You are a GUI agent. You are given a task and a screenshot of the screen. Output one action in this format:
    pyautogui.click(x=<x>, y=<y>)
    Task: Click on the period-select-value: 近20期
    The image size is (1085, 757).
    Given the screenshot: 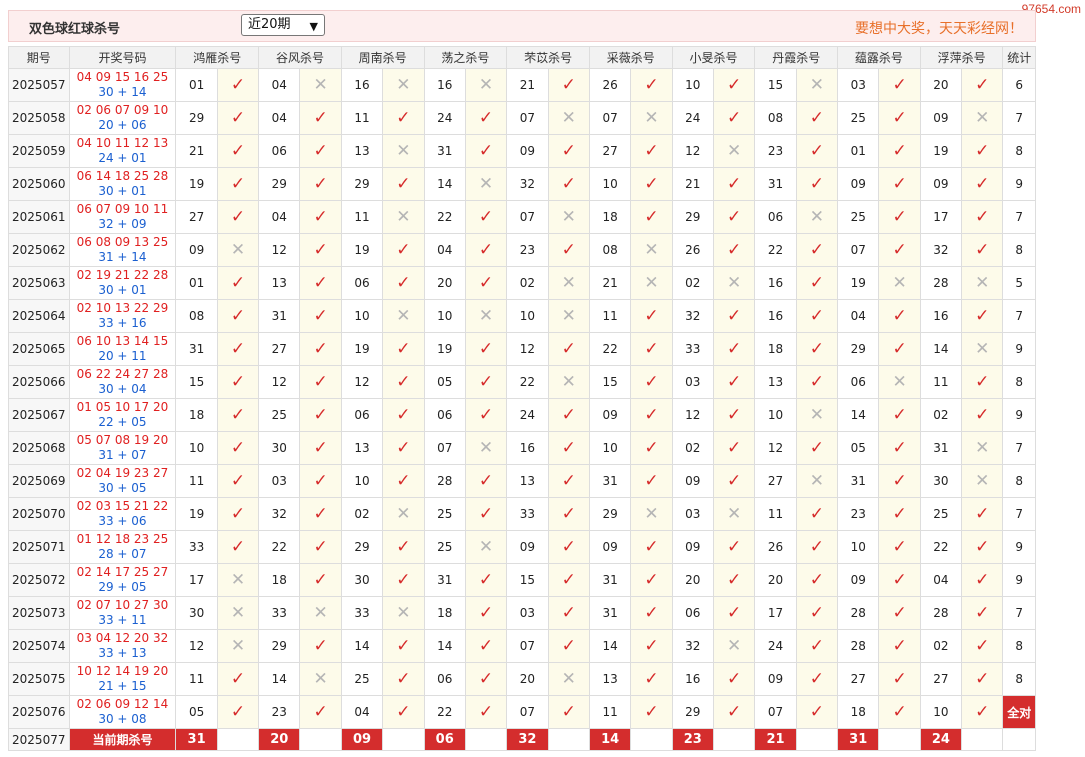 What is the action you would take?
    pyautogui.click(x=269, y=24)
    